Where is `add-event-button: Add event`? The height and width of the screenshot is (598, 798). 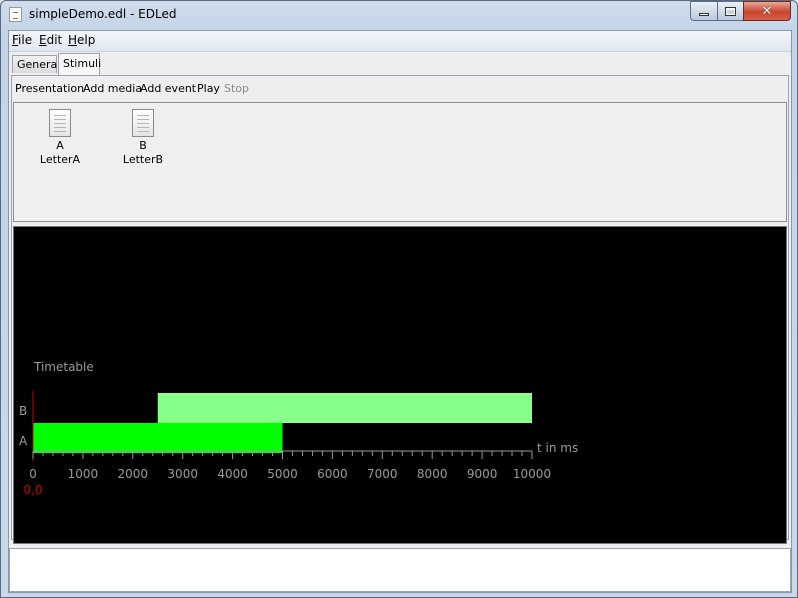 add-event-button: Add event is located at coordinates (168, 88).